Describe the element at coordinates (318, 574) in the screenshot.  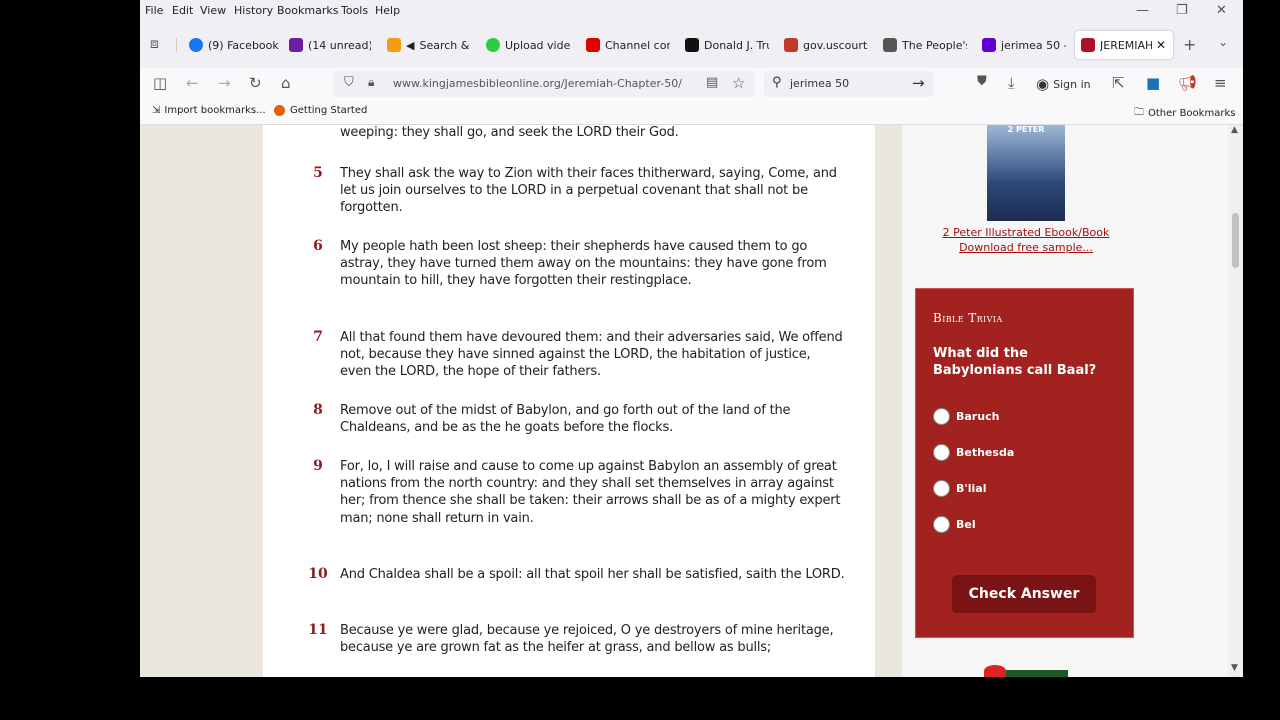
I see `verse-number: 10` at that location.